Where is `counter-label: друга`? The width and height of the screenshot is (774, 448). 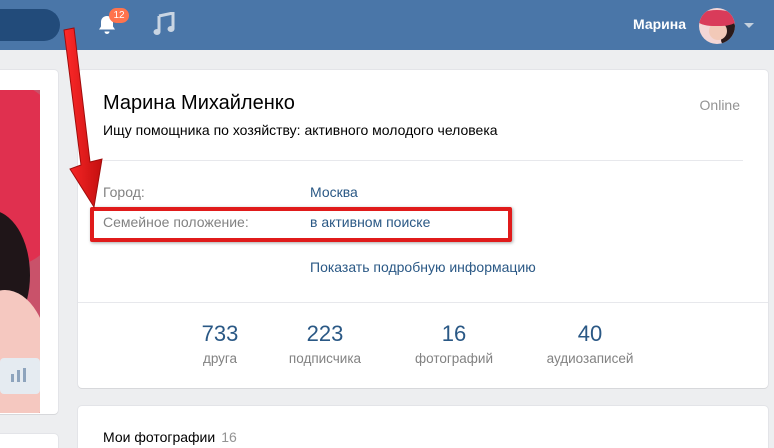
counter-label: друга is located at coordinates (220, 358).